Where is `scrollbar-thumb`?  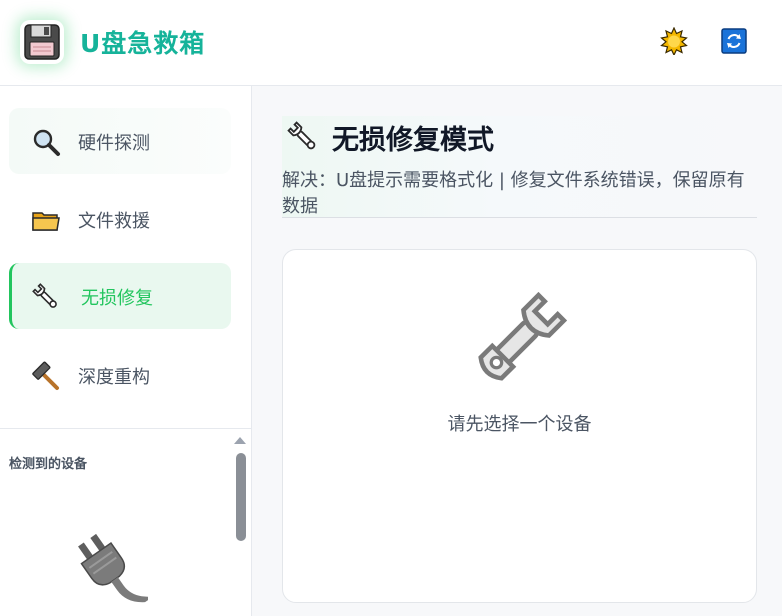
scrollbar-thumb is located at coordinates (241, 497).